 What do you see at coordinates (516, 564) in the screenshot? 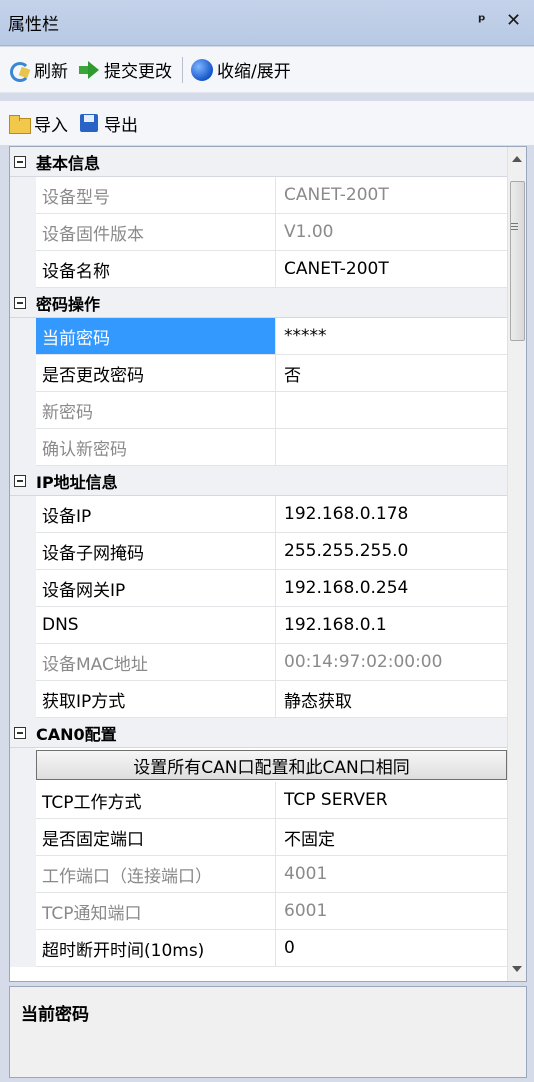
I see `vertical-scrollbar` at bounding box center [516, 564].